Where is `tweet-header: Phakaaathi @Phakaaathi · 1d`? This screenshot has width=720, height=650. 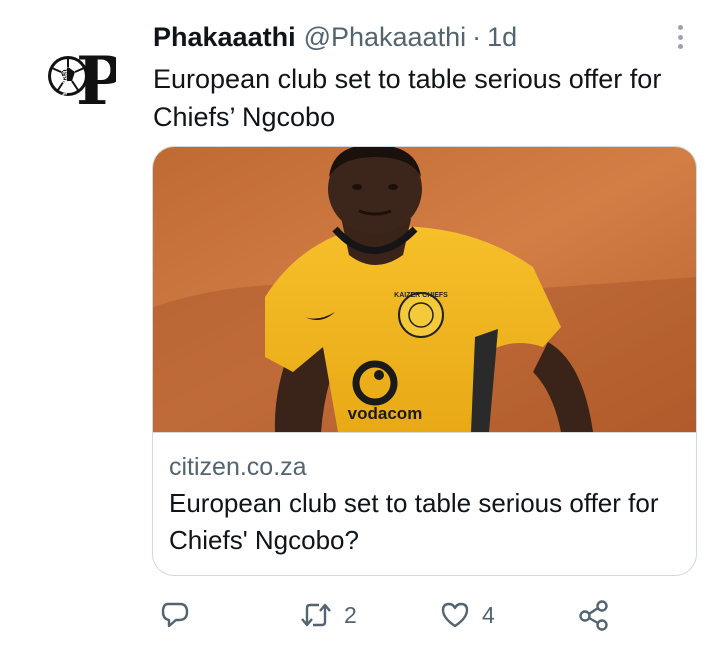 tweet-header: Phakaaathi @Phakaaathi · 1d is located at coordinates (335, 37).